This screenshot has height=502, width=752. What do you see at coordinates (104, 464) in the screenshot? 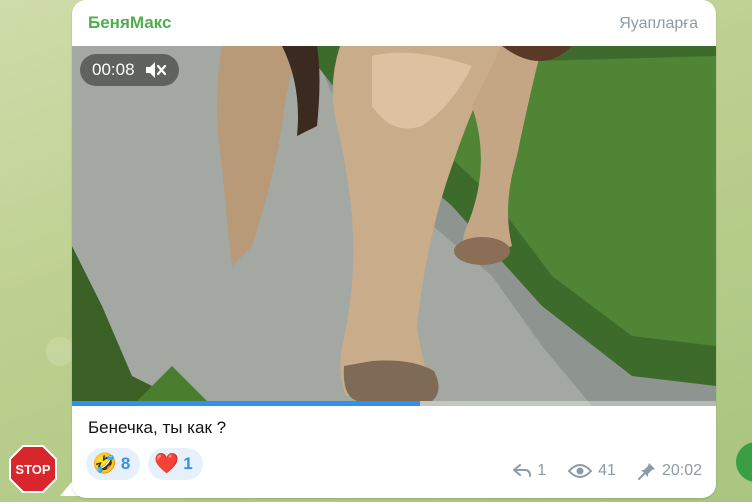
I see `rofl-emoji-icon: 🤣` at bounding box center [104, 464].